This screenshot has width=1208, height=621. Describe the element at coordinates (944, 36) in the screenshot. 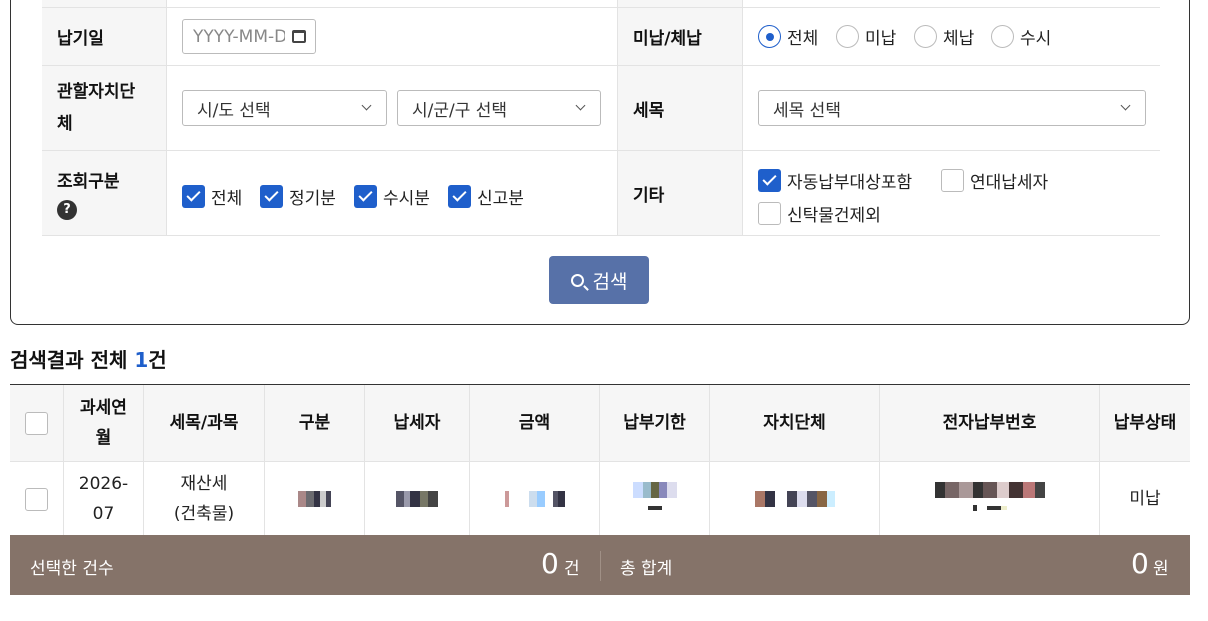

I see `radio-overdue: 체납` at that location.